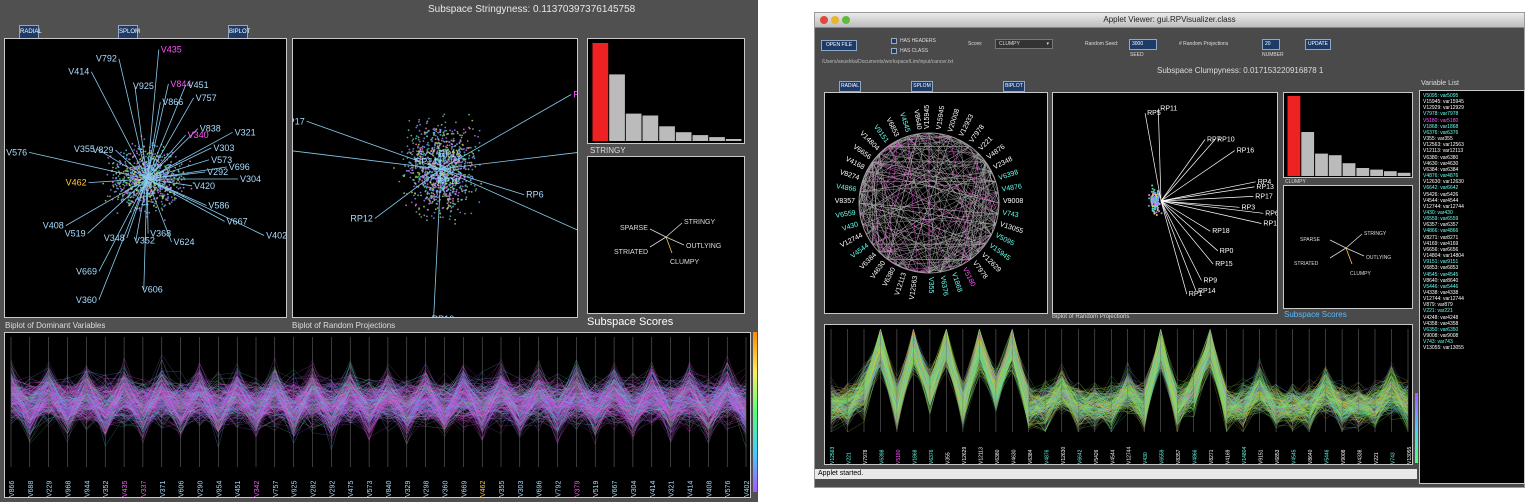  What do you see at coordinates (608, 150) in the screenshot?
I see `stringy-bar-label: STRINGY` at bounding box center [608, 150].